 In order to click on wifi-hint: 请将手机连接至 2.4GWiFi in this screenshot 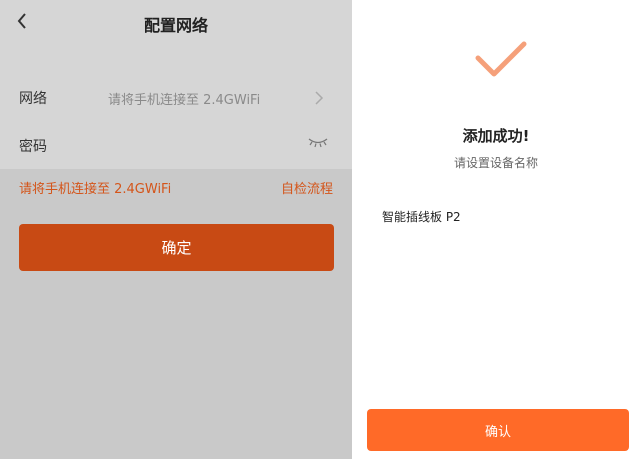, I will do `click(95, 189)`.